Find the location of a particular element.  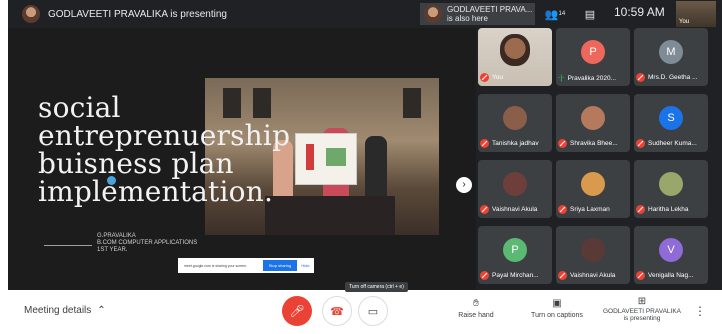

speaking-icon: ·|· is located at coordinates (561, 78).